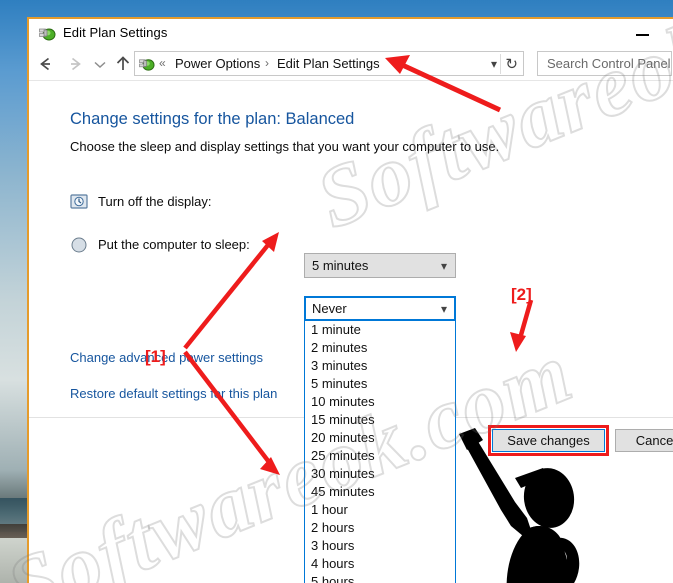  Describe the element at coordinates (380, 578) in the screenshot. I see `dropdown-option: 5 hours` at that location.